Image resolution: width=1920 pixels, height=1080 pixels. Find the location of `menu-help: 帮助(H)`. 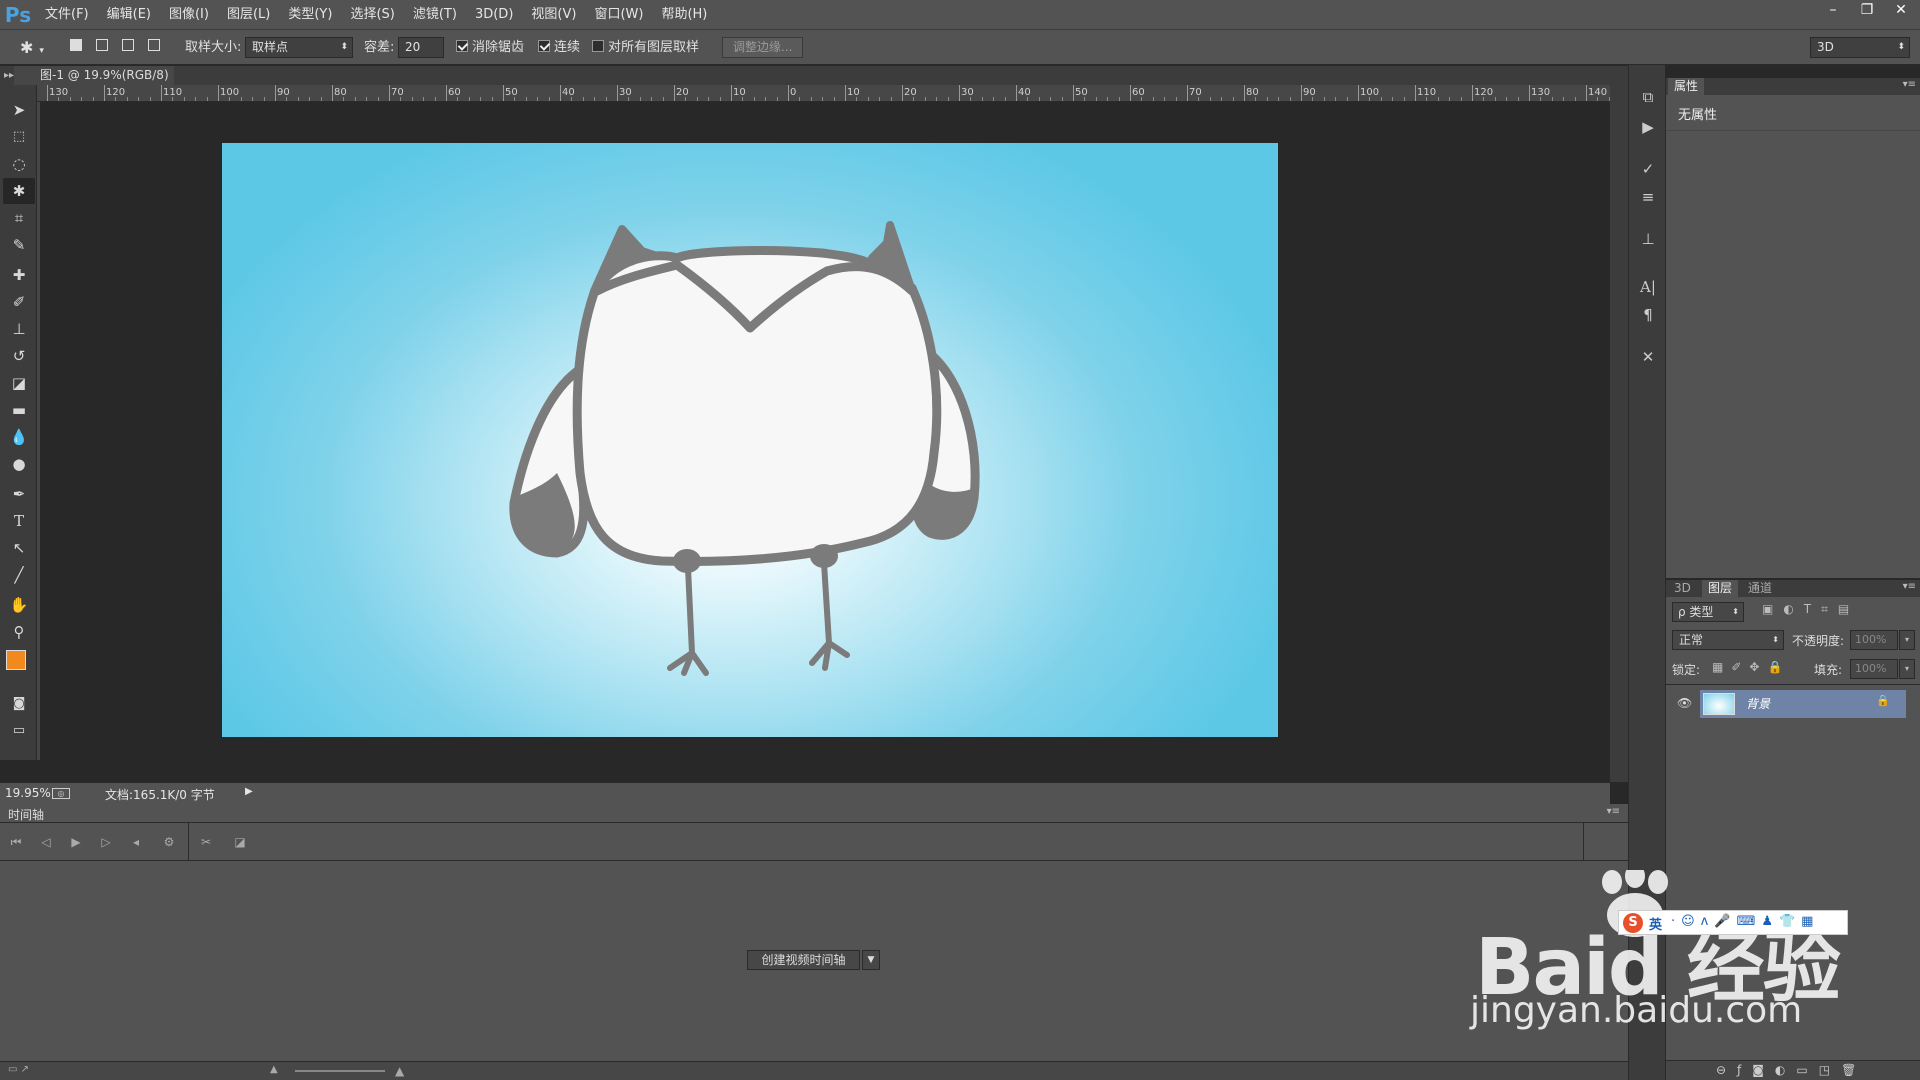

menu-help: 帮助(H) is located at coordinates (684, 14).